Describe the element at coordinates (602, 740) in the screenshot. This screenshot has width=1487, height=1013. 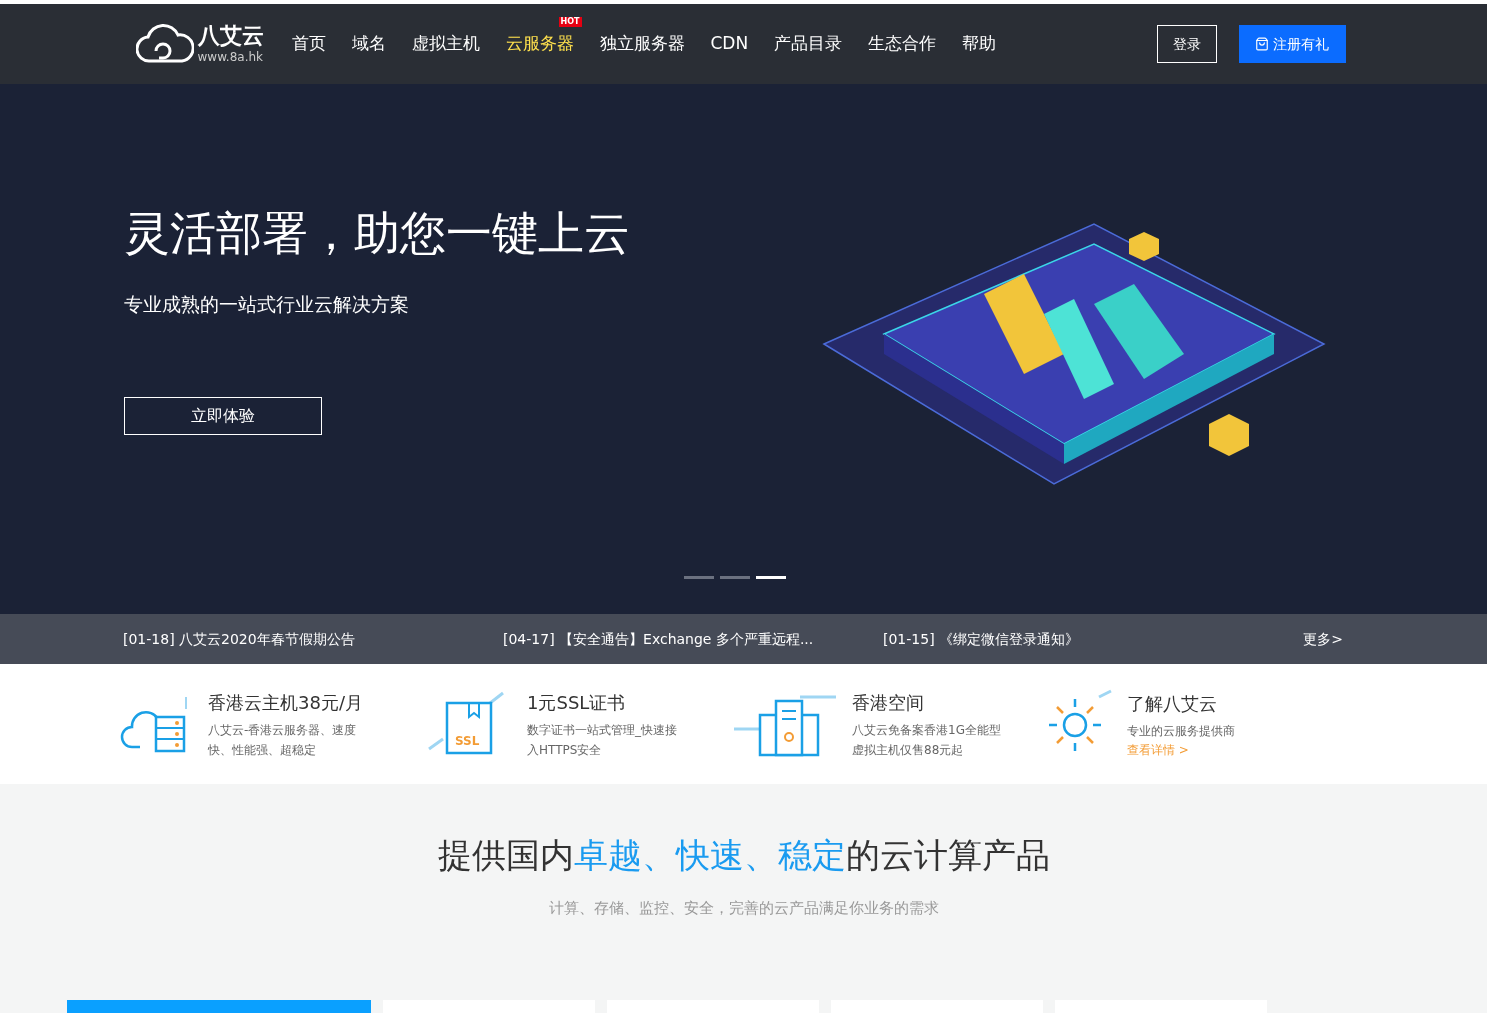
I see `feature-description: 数字证书一站式管理_快速接入HTTPS安全` at that location.